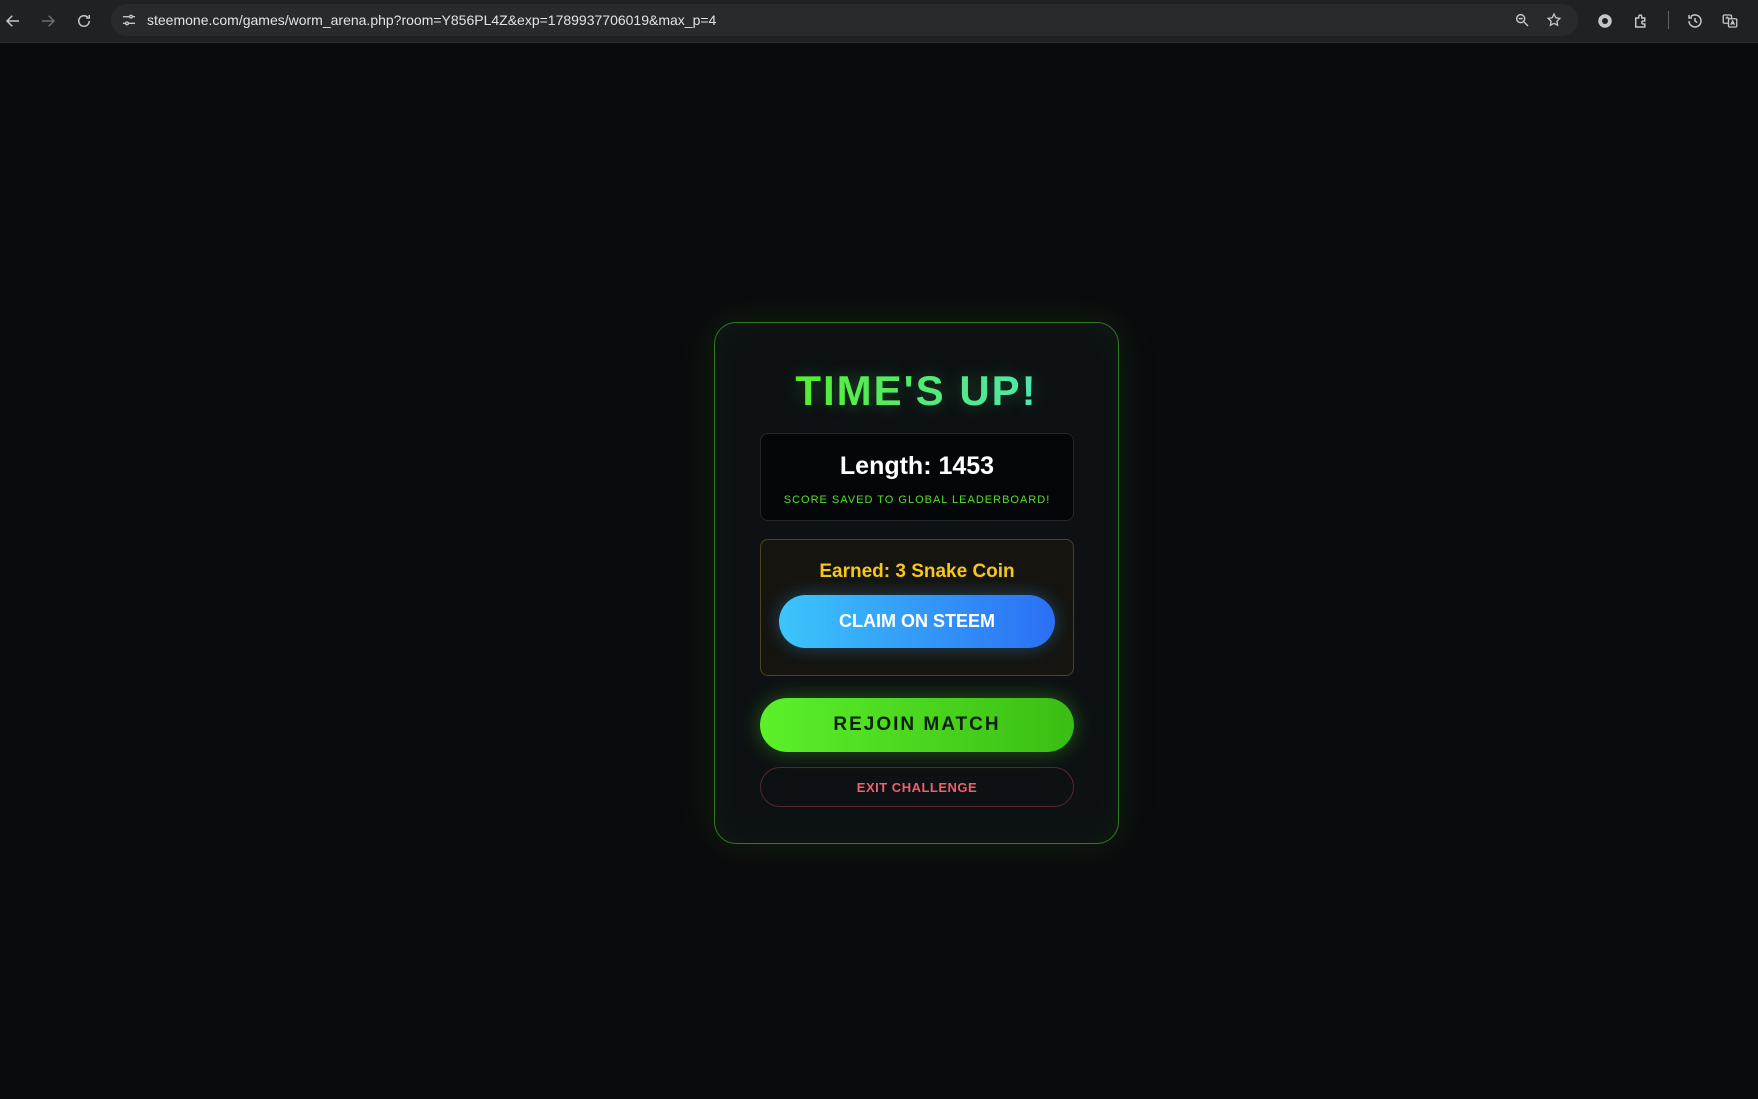  What do you see at coordinates (916, 391) in the screenshot?
I see `game-over-title: TIME'S UP!` at bounding box center [916, 391].